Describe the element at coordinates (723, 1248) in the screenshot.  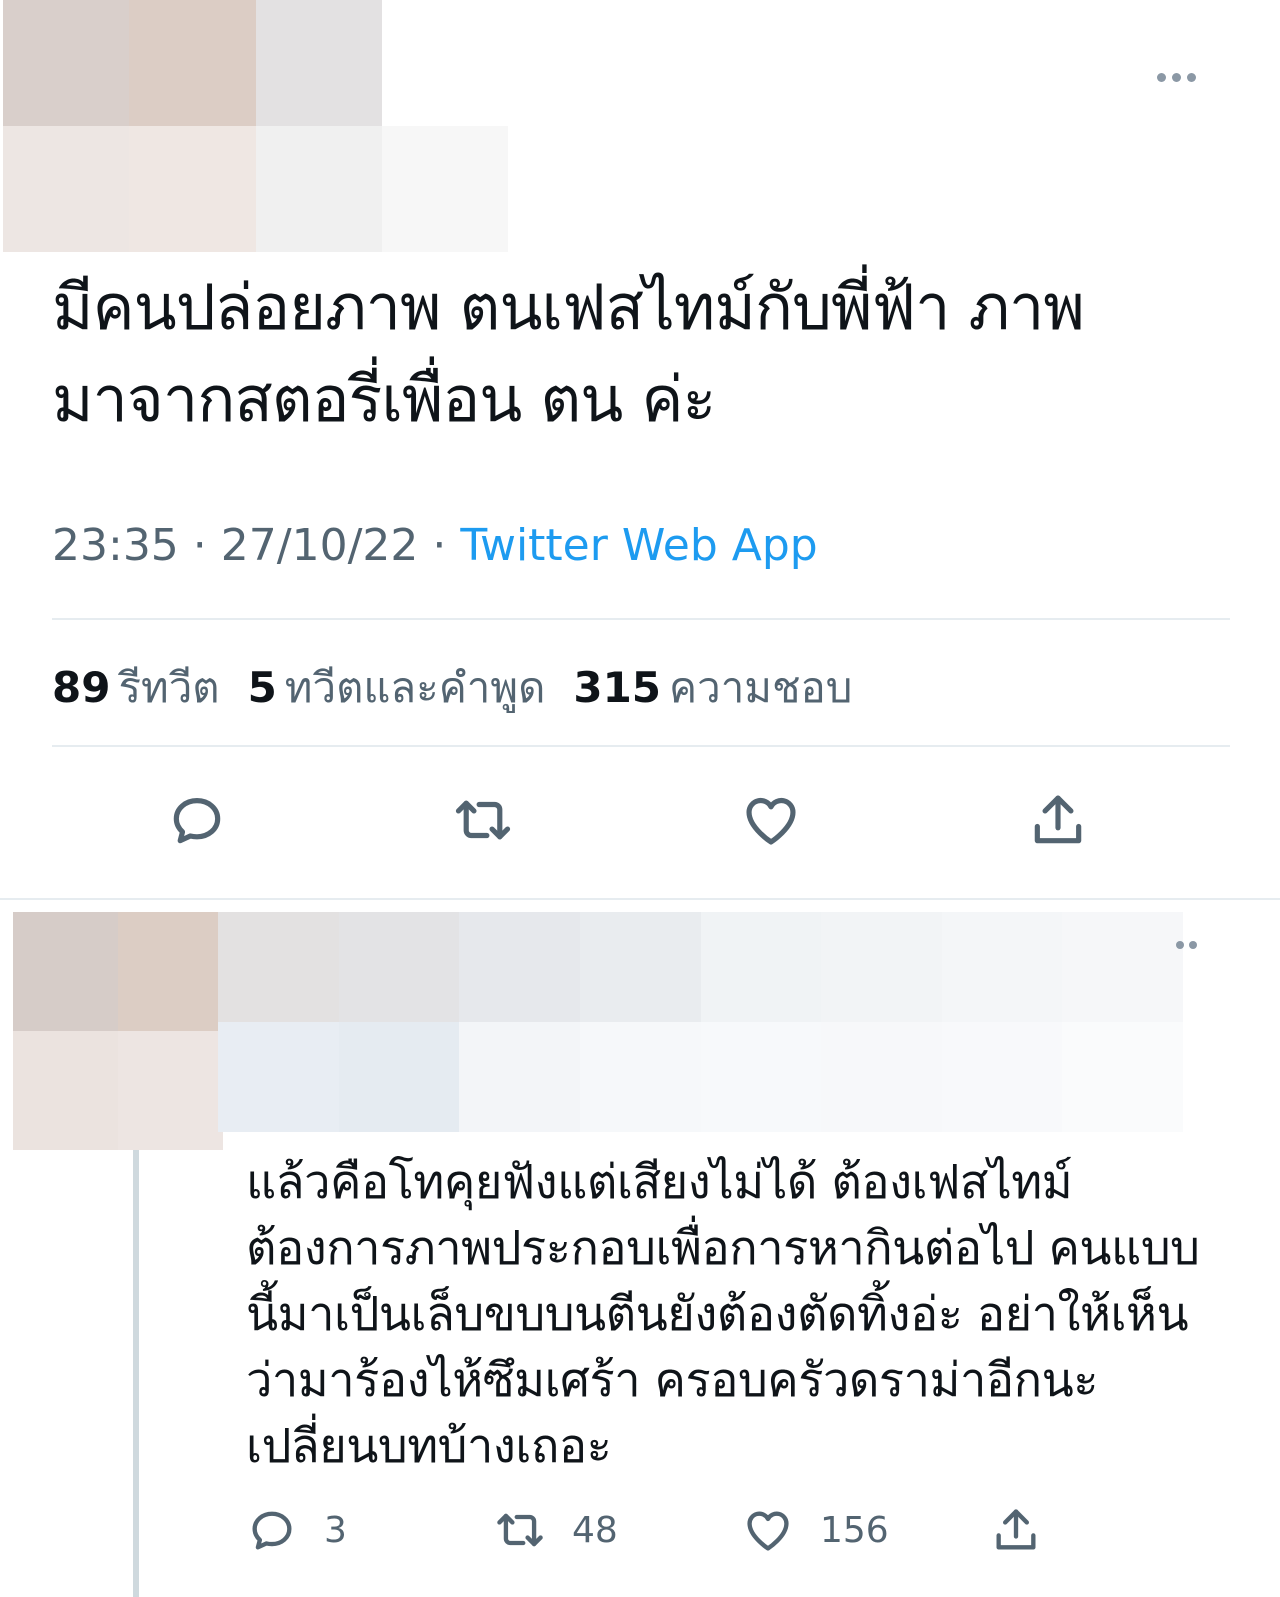
I see `reply-text-line: ต้องการภาพประกอบเพื่อการหากินต่อไป คนแบบ` at that location.